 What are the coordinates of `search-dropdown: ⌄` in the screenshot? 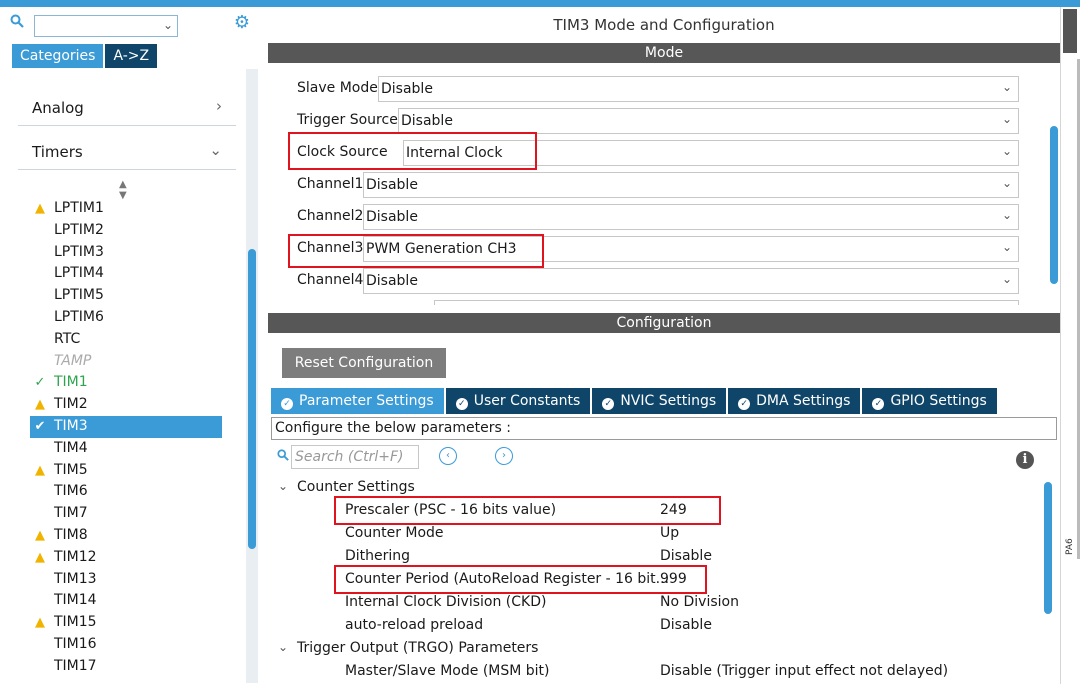 It's located at (106, 26).